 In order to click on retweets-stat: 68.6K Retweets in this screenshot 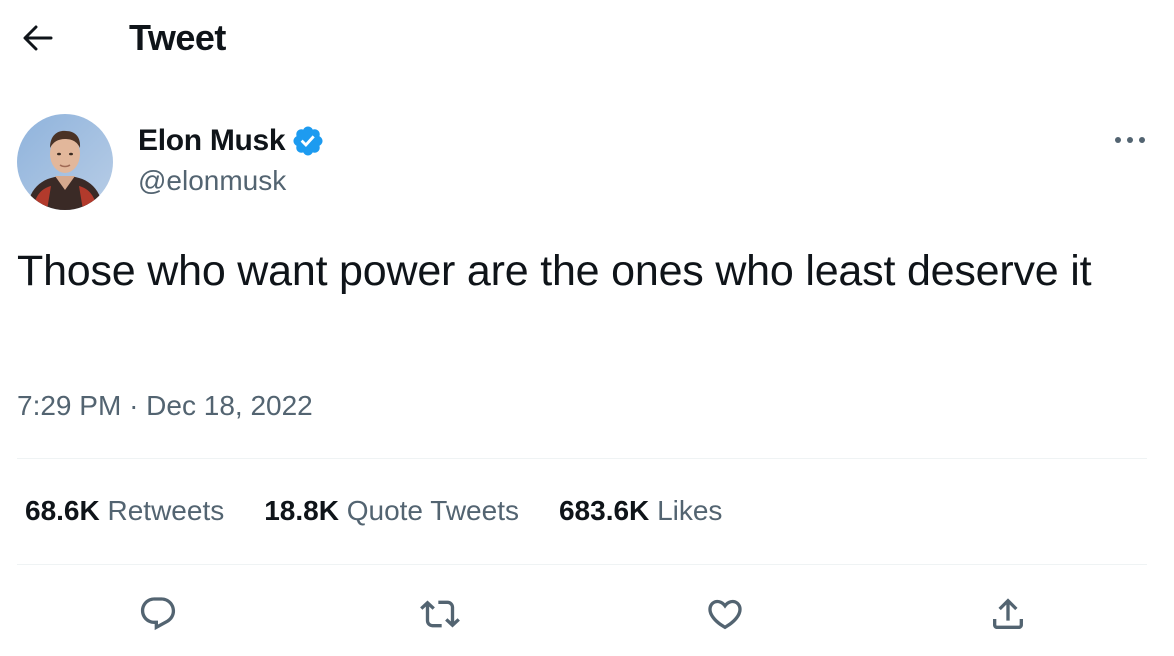, I will do `click(124, 511)`.